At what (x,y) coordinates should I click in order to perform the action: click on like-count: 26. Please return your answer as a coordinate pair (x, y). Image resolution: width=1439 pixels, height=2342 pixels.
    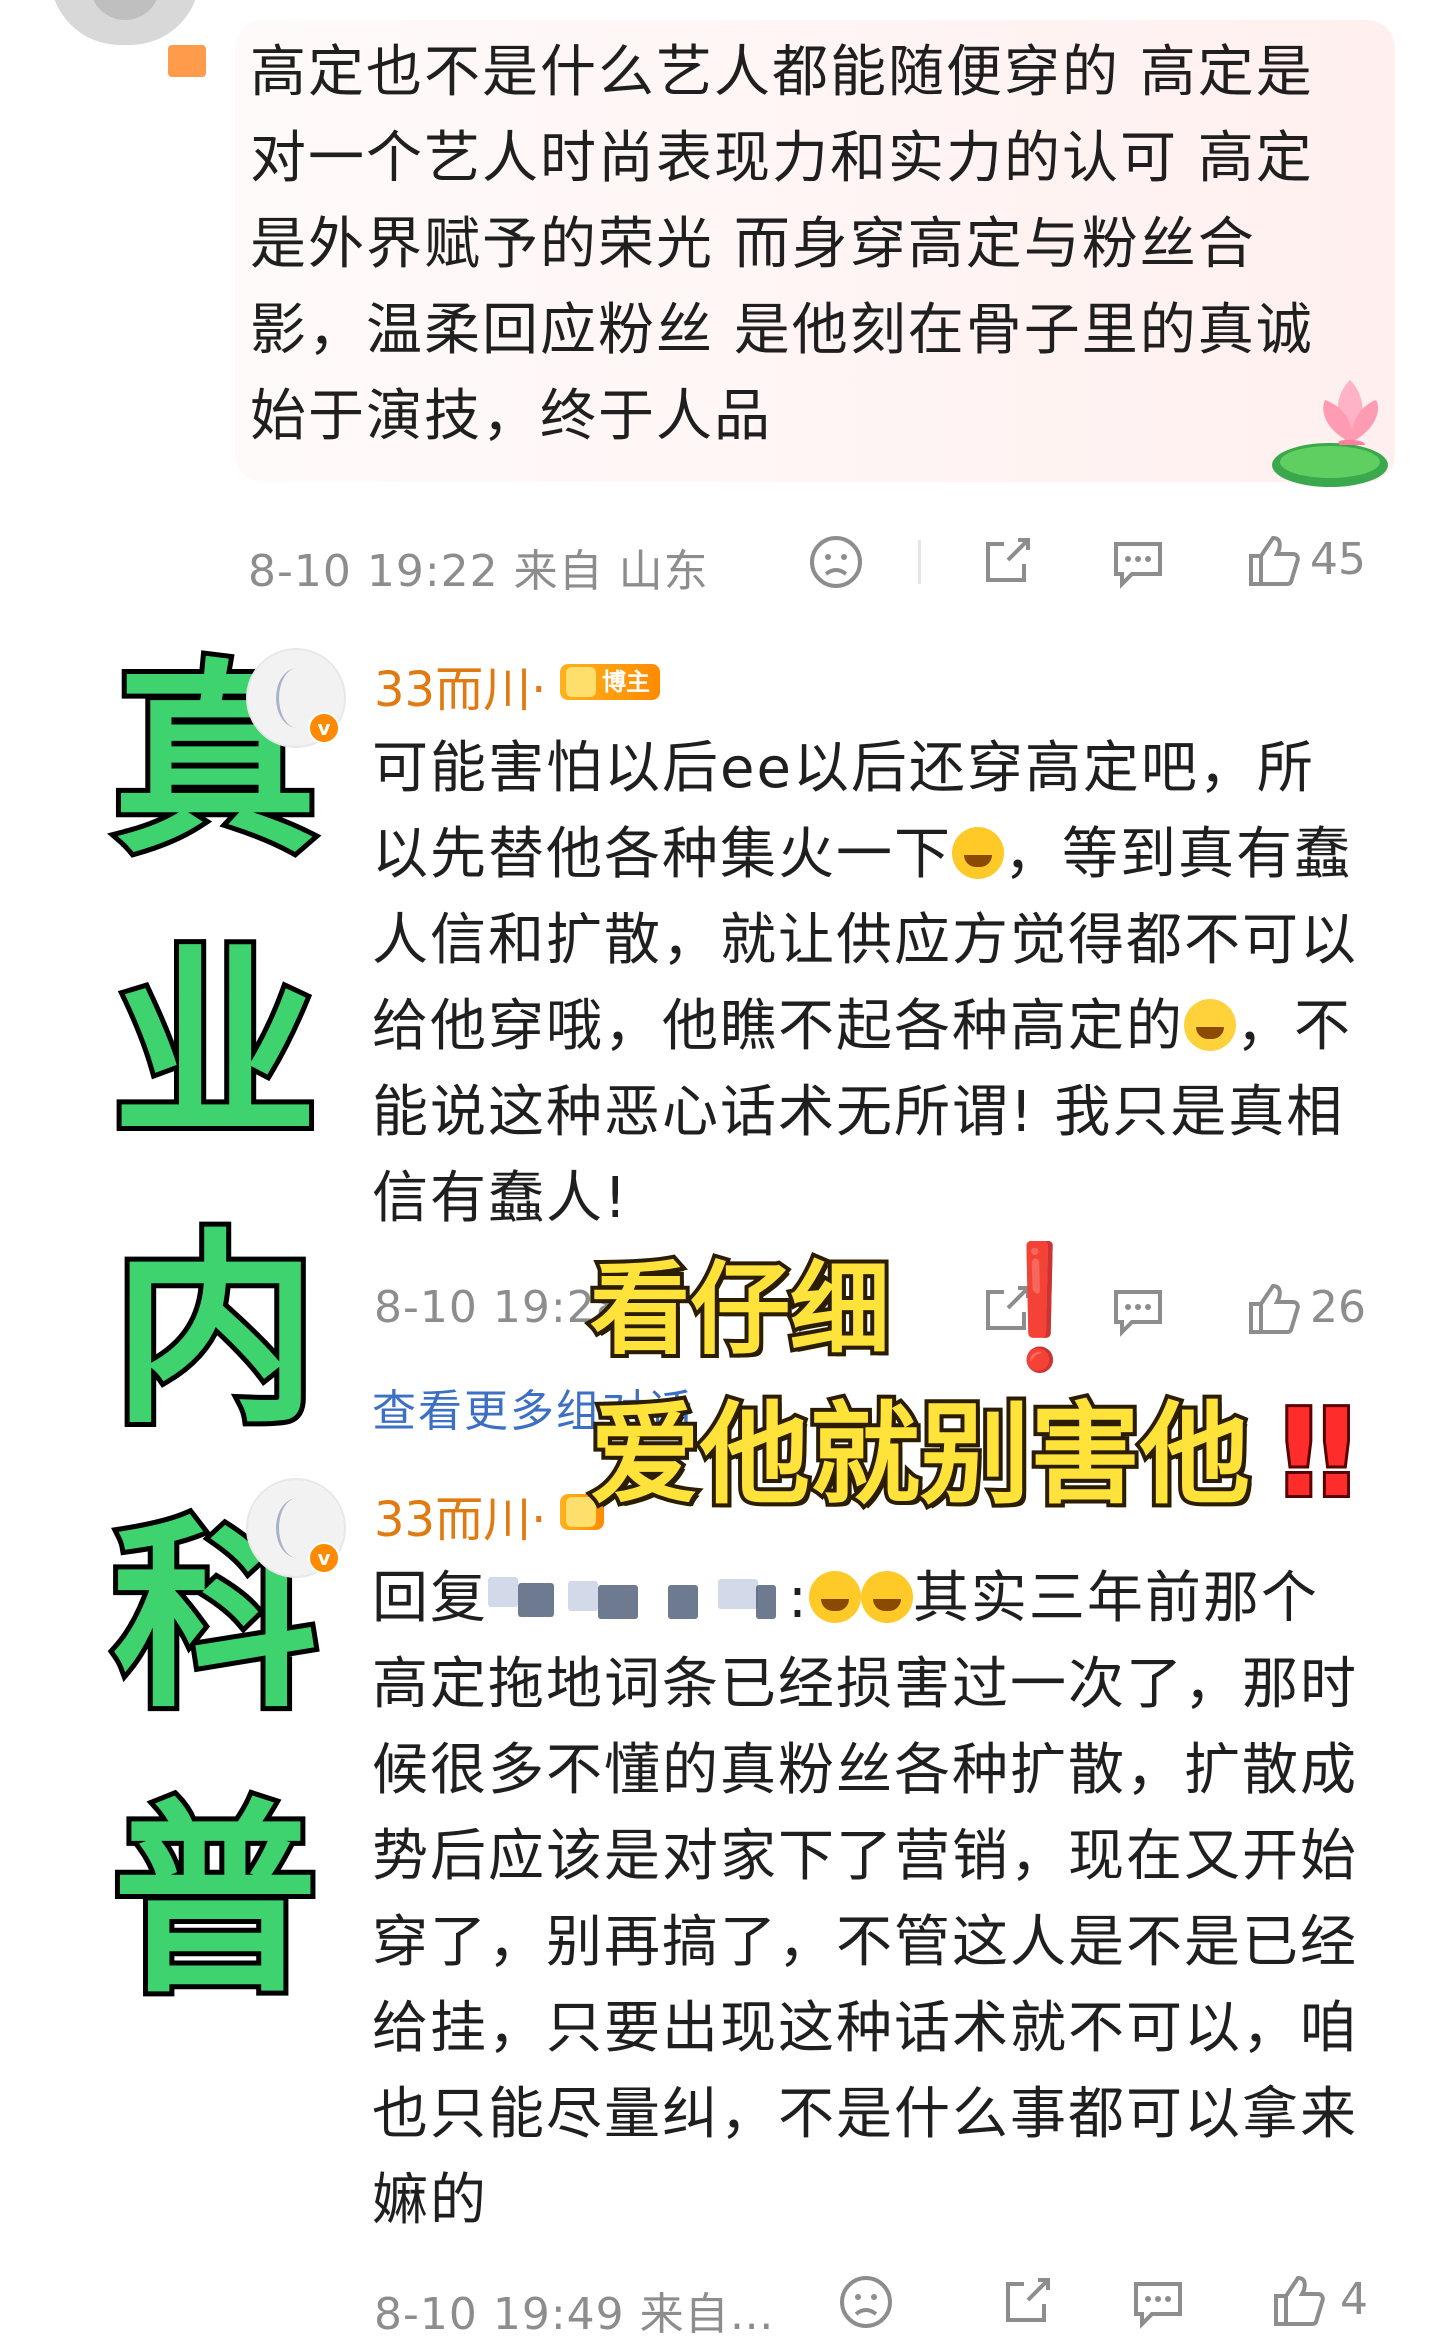
    Looking at the image, I should click on (1338, 1307).